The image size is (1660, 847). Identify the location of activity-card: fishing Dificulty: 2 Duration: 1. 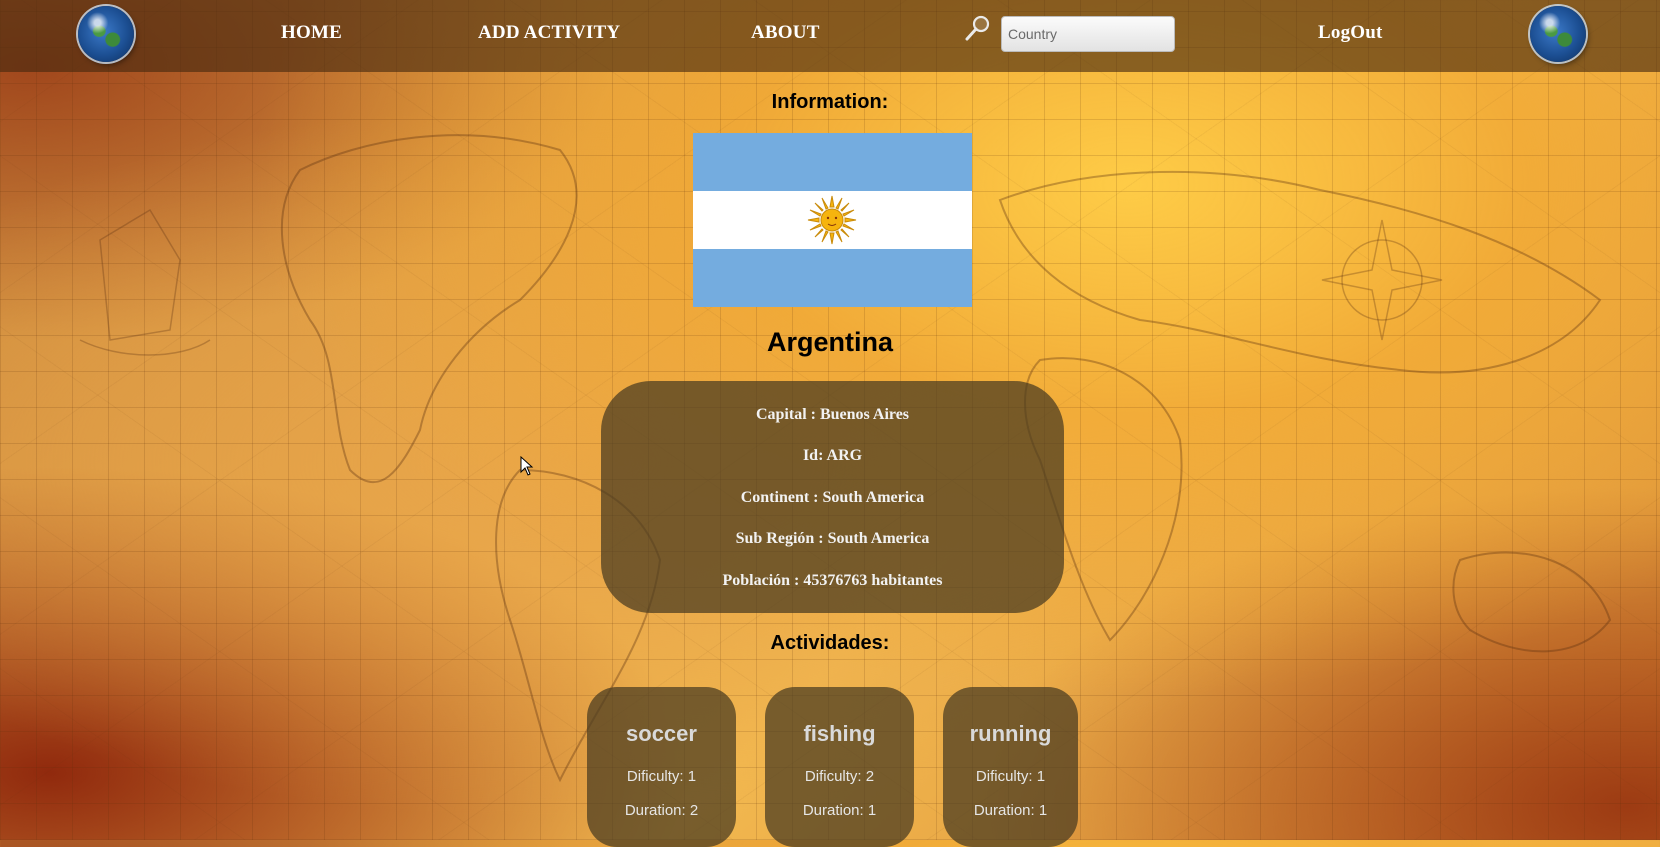
(839, 767).